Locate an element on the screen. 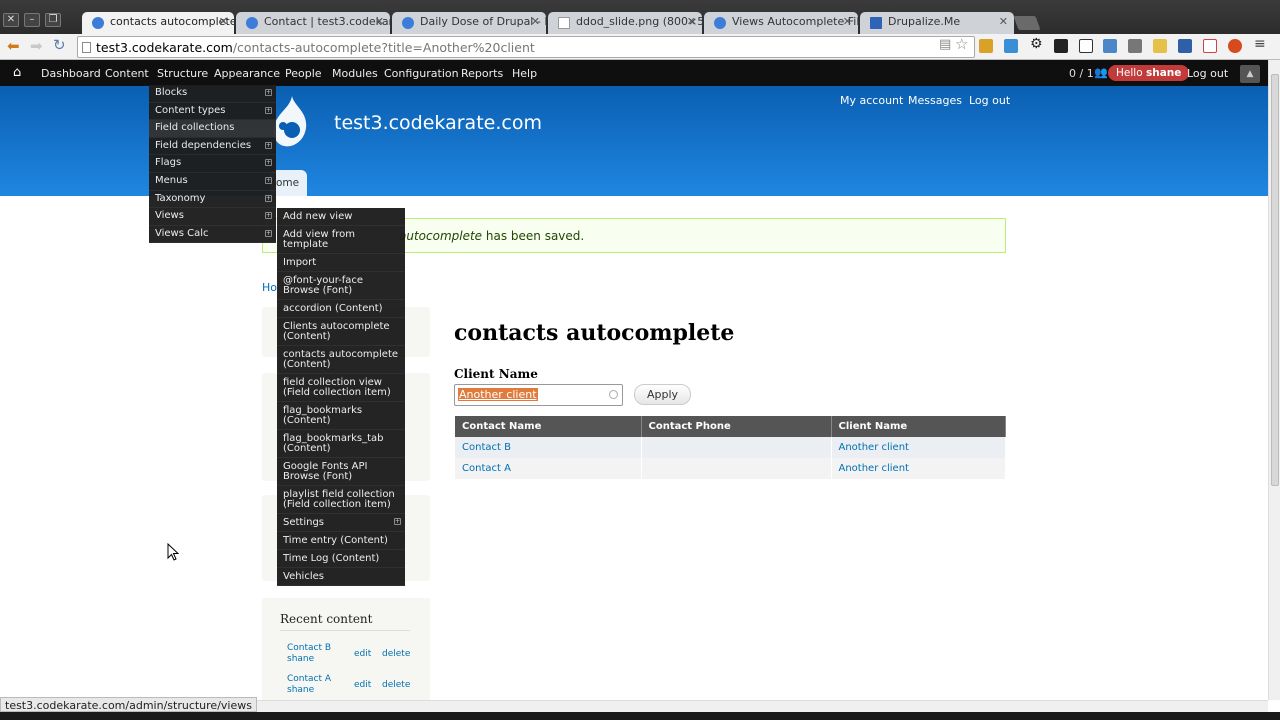 This screenshot has height=720, width=1280. menu-item-accordion: accordion (Content) is located at coordinates (341, 309).